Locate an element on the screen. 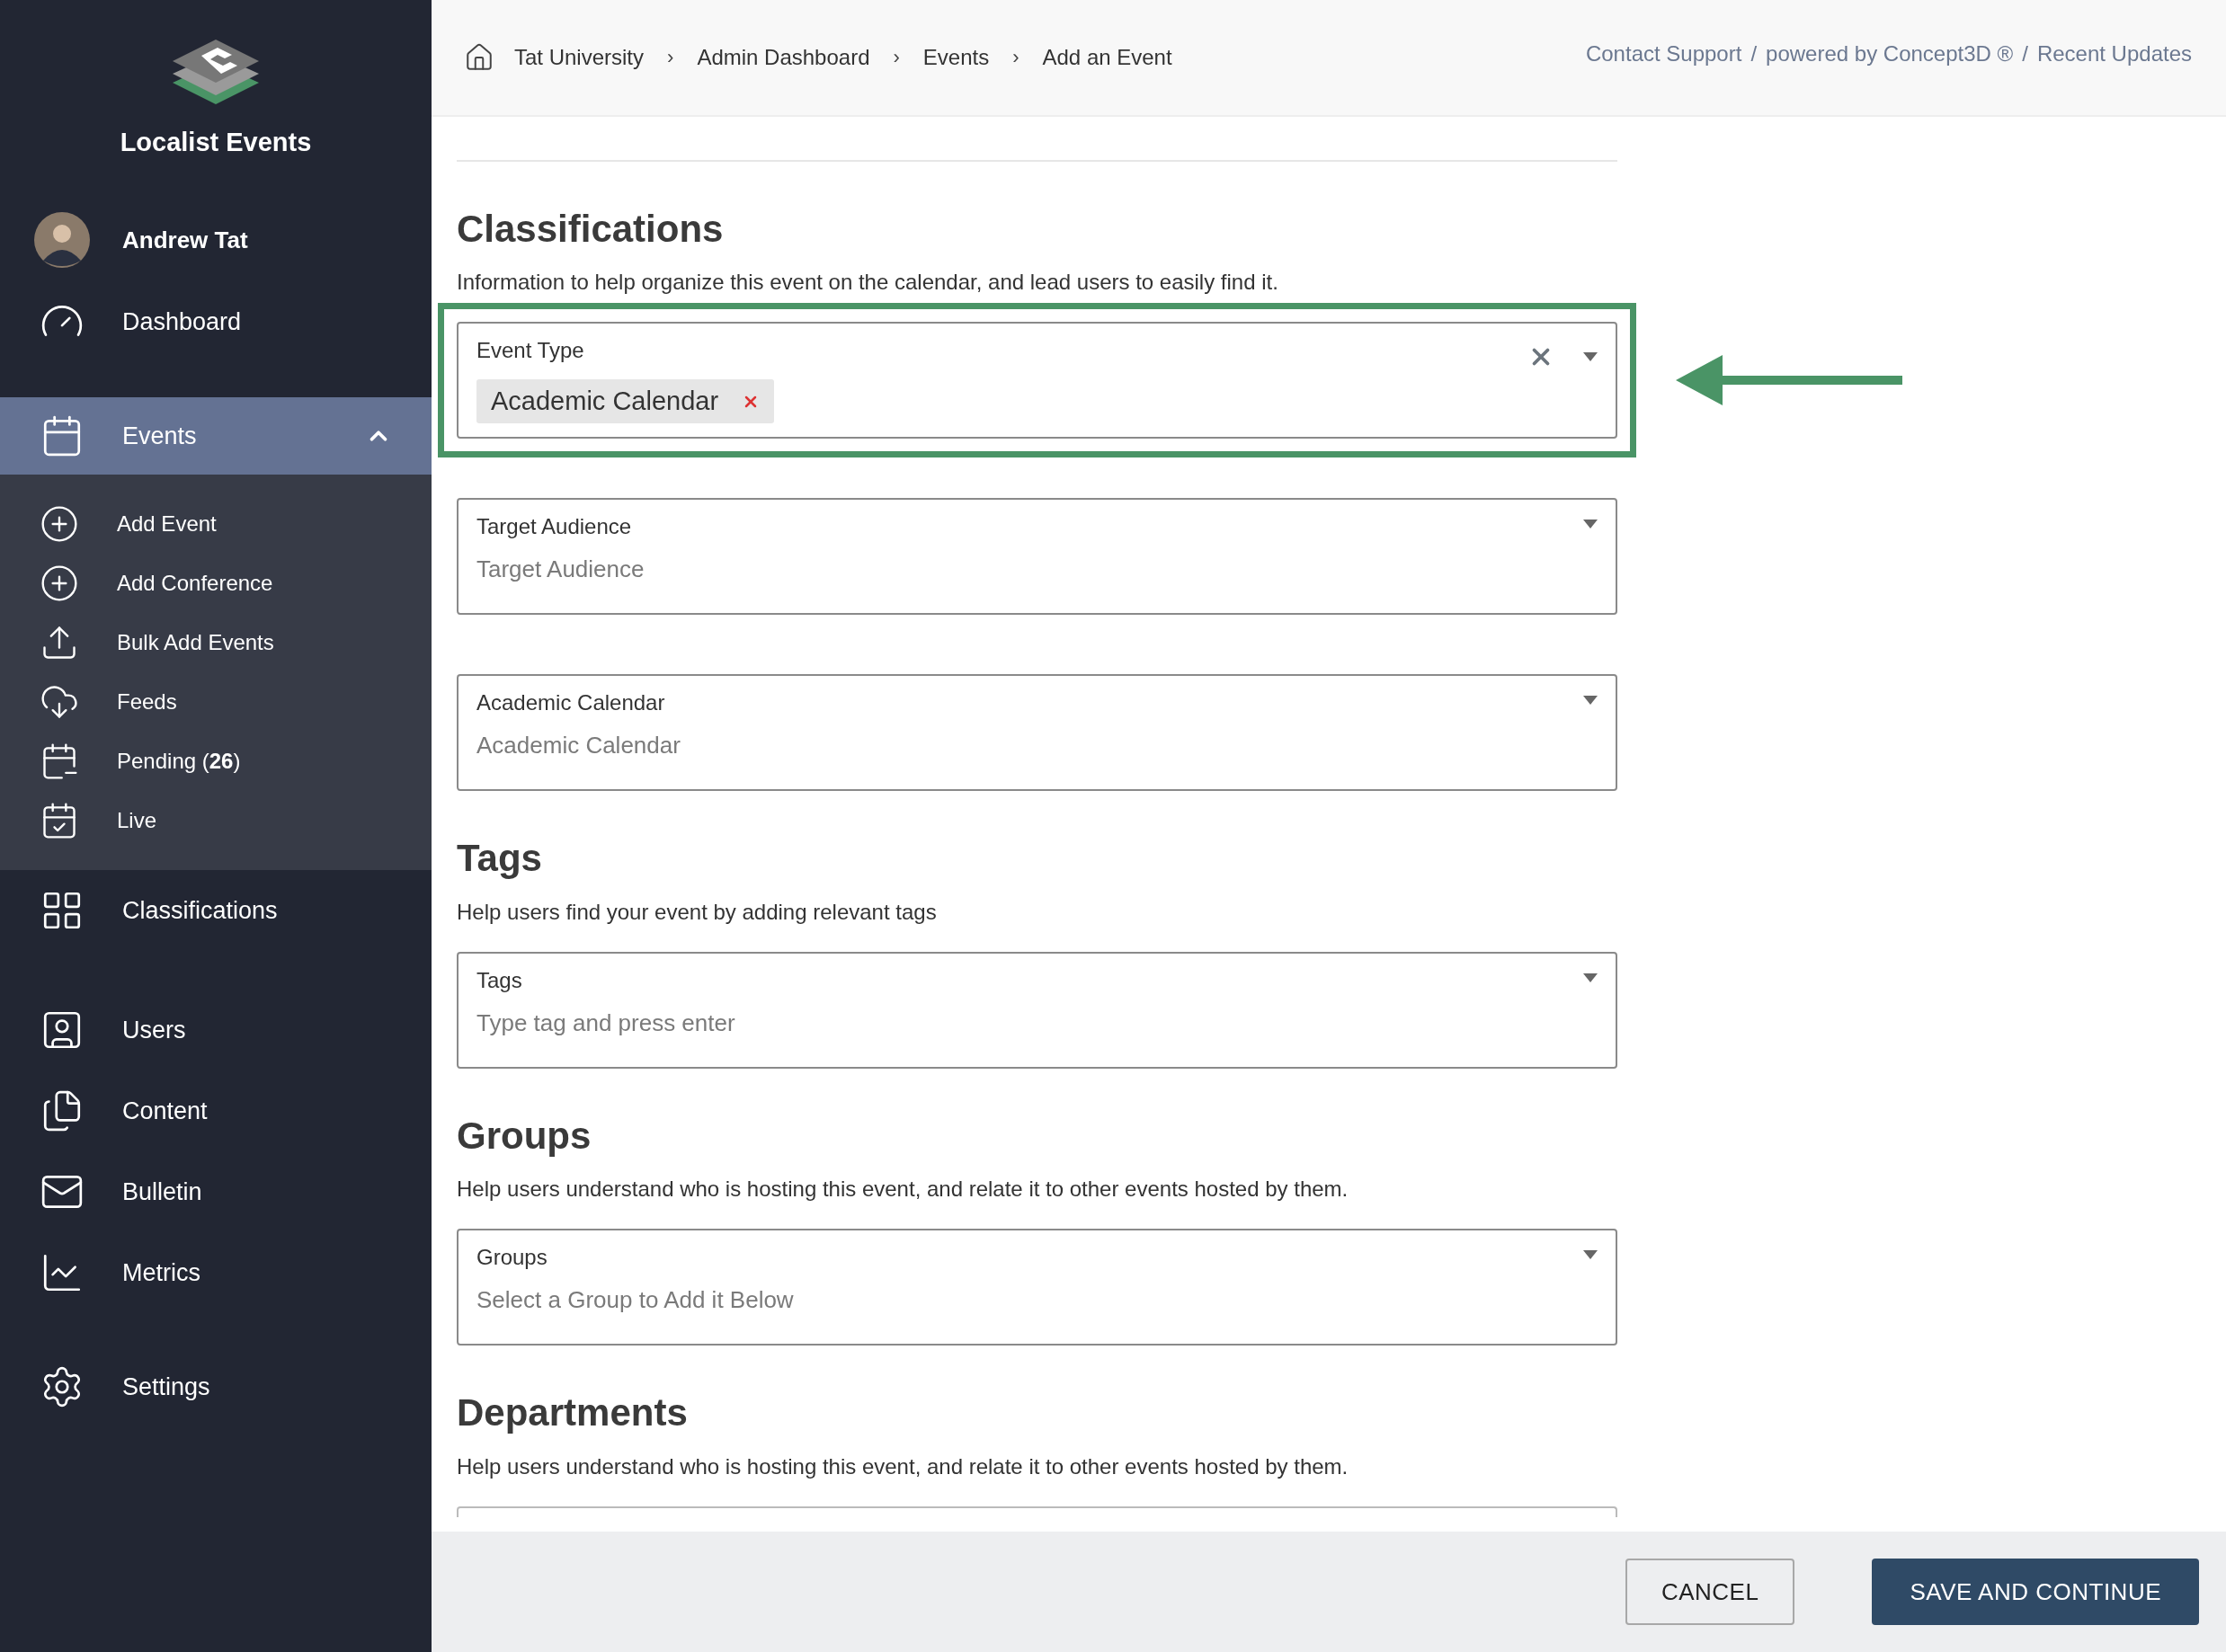 The width and height of the screenshot is (2226, 1652). nav-subitem: Live is located at coordinates (216, 820).